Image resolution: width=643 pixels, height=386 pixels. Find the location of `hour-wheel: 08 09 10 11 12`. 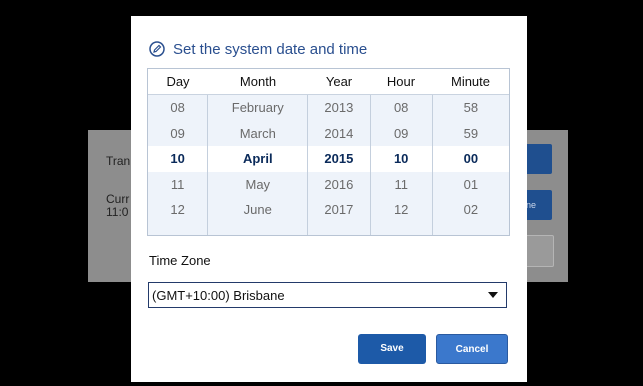

hour-wheel: 08 09 10 11 12 is located at coordinates (401, 165).